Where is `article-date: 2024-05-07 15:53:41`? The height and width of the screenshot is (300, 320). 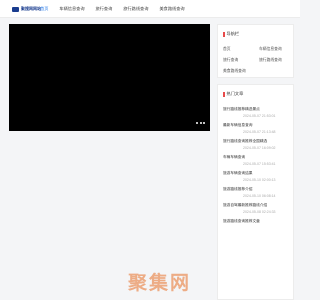
article-date: 2024-05-07 15:53:41 is located at coordinates (259, 164).